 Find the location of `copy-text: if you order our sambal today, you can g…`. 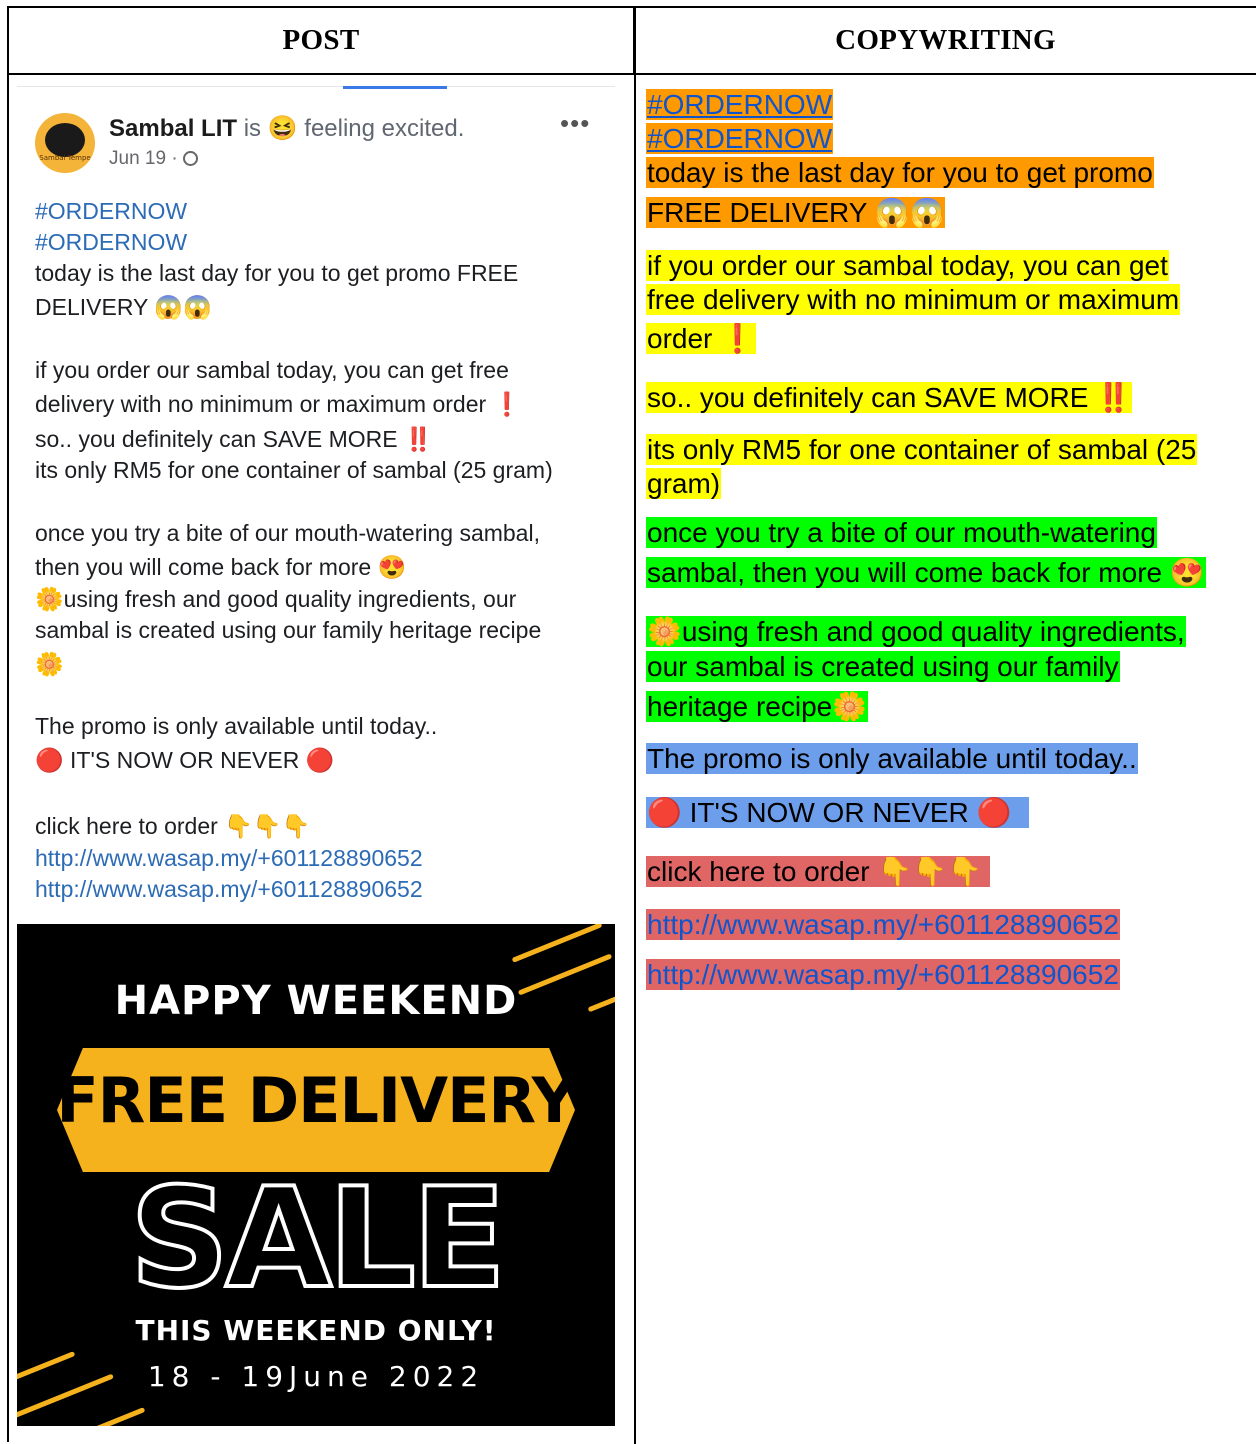

copy-text: if you order our sambal today, you can g… is located at coordinates (907, 265).